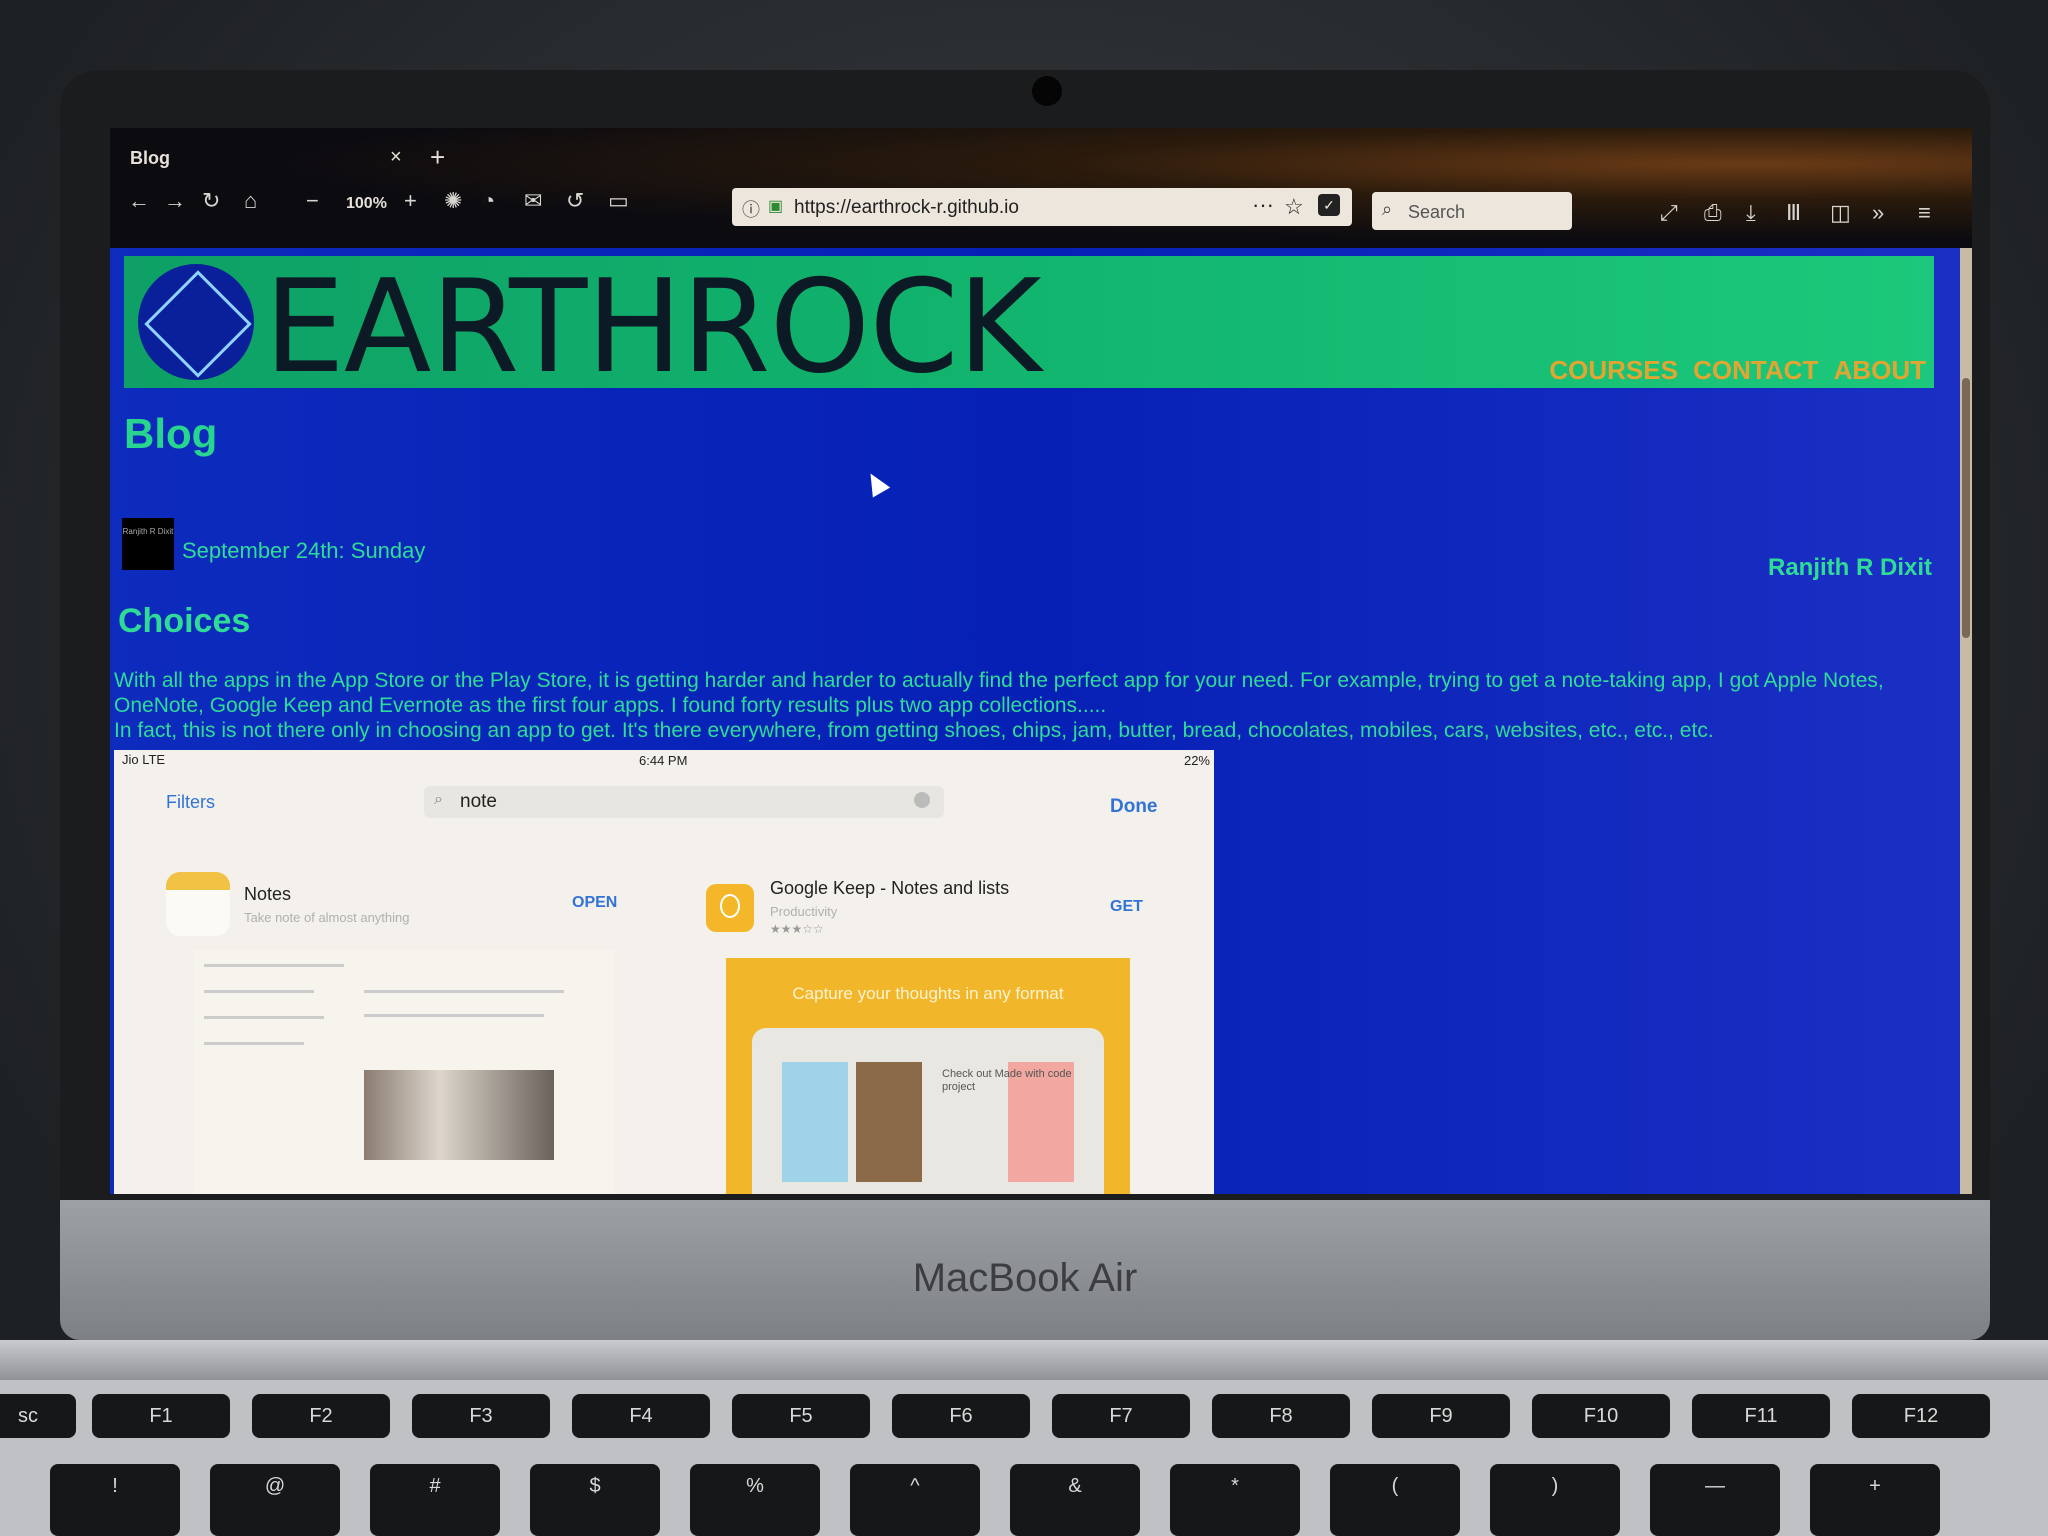 The image size is (2048, 1536). Describe the element at coordinates (437, 157) in the screenshot. I see `new-tab-button: +` at that location.